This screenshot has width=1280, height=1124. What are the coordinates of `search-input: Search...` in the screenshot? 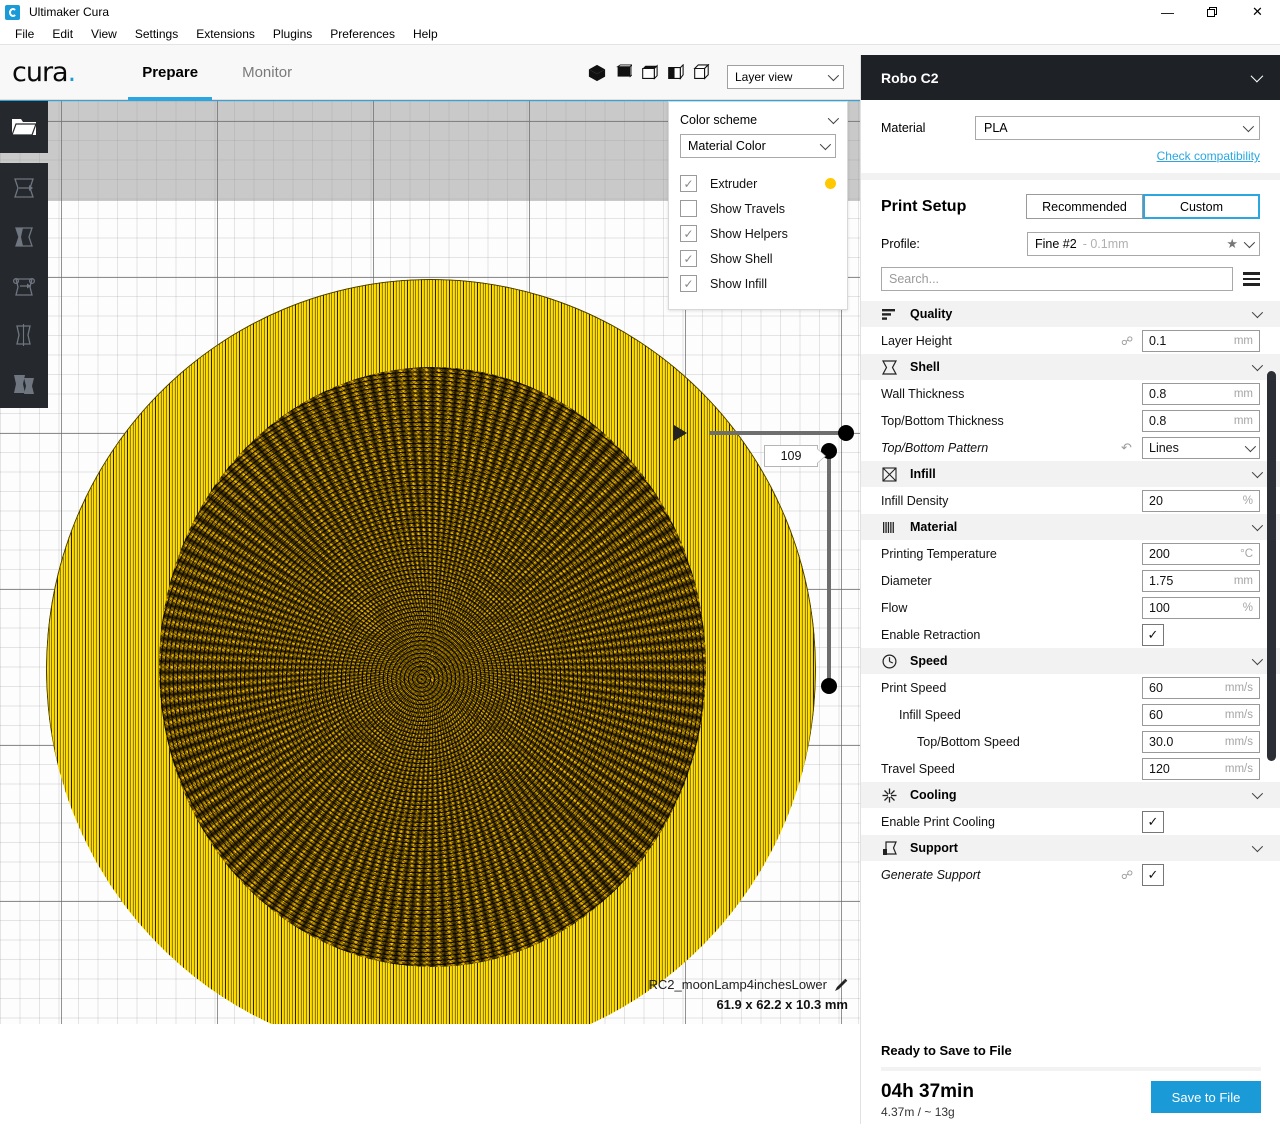 It's located at (1057, 279).